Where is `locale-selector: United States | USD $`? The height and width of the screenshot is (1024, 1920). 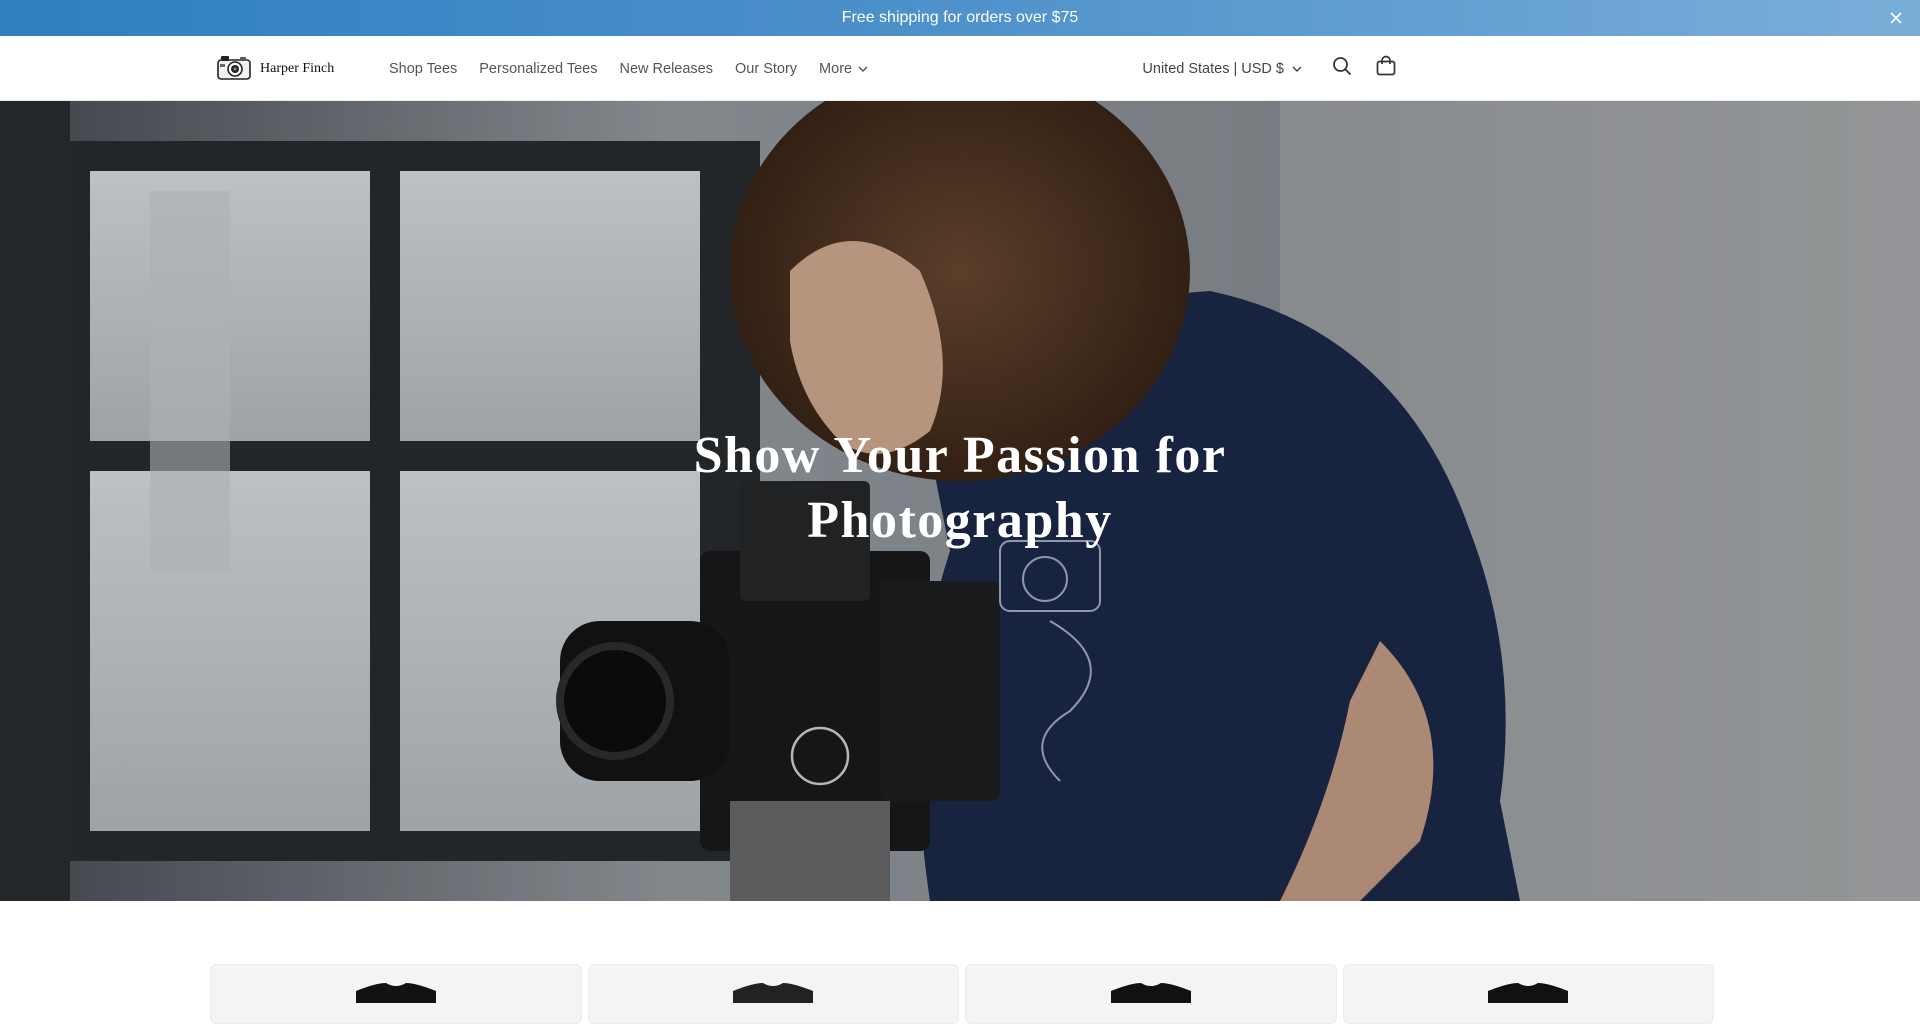
locale-selector: United States | USD $ is located at coordinates (1222, 69).